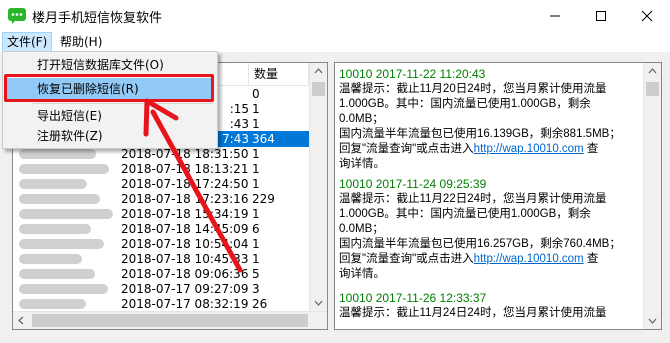 This screenshot has height=343, width=670. Describe the element at coordinates (109, 116) in the screenshot. I see `menu-item-export: 导出短信(E)` at that location.